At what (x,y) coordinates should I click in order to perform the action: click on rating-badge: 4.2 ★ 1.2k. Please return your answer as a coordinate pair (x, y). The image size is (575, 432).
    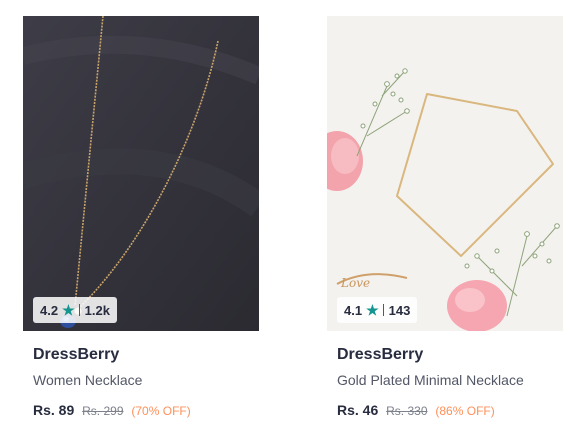
    Looking at the image, I should click on (75, 310).